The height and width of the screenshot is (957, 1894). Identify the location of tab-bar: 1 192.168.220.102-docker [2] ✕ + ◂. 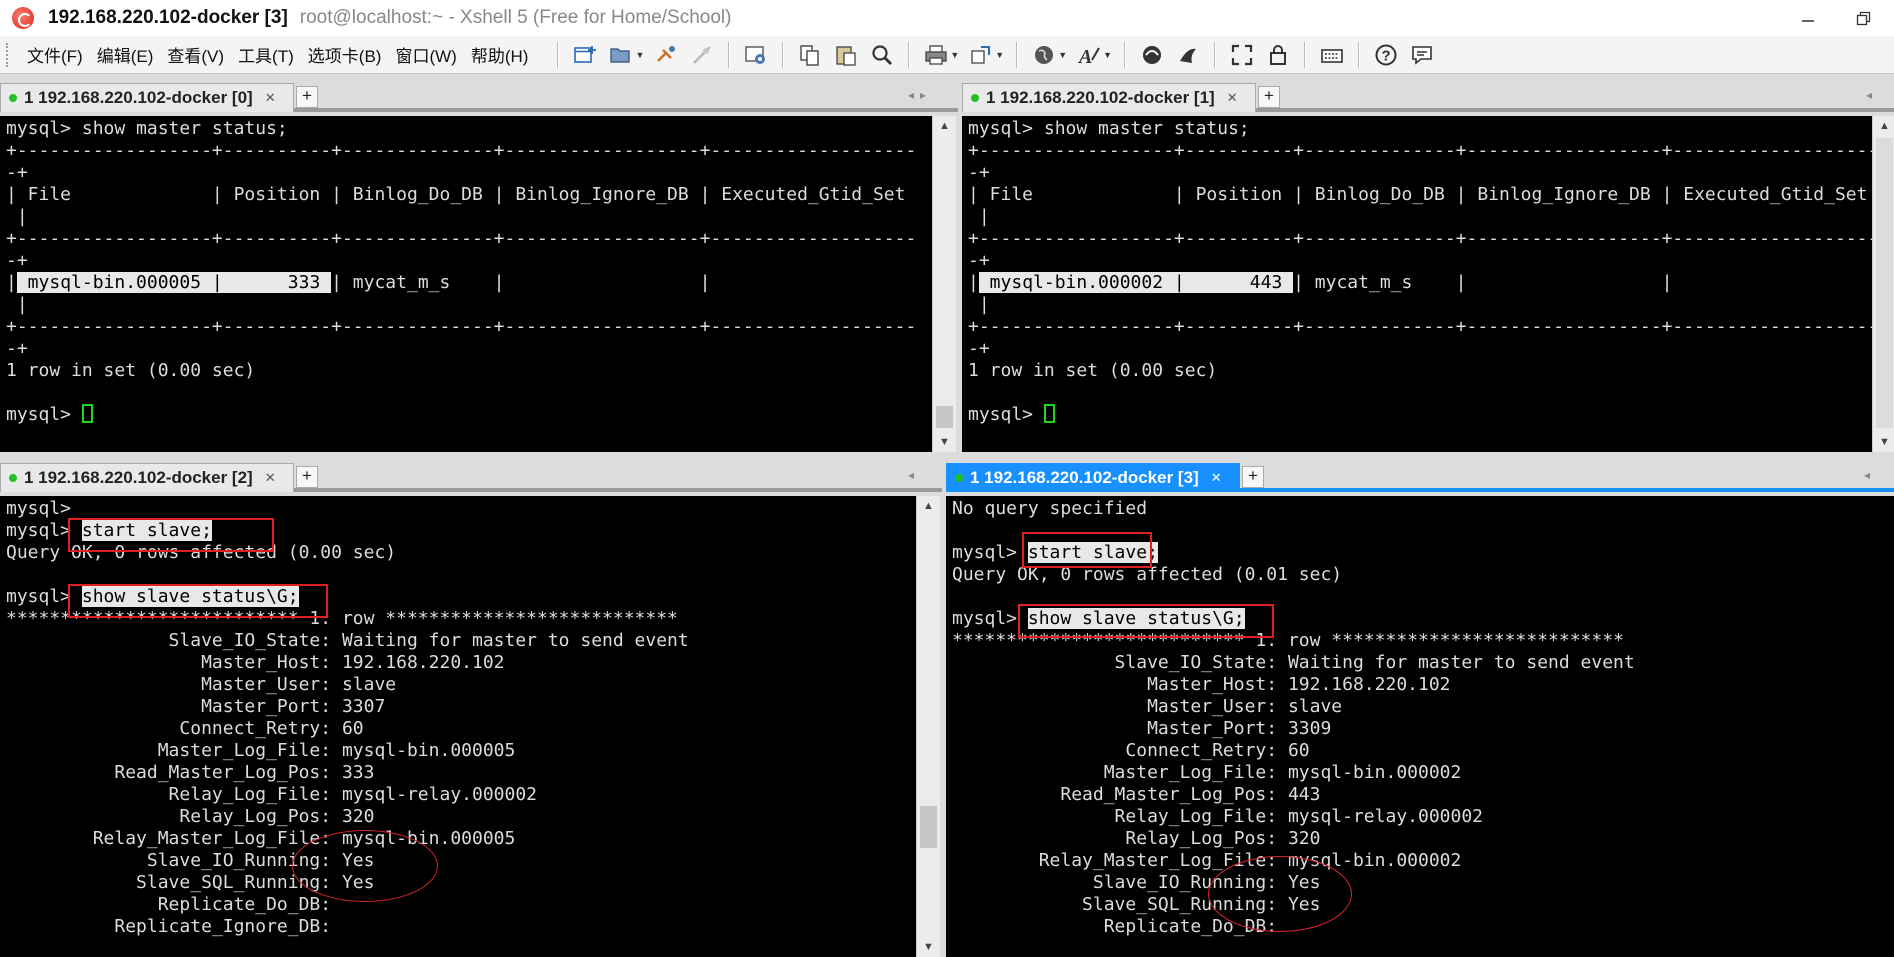
(471, 476).